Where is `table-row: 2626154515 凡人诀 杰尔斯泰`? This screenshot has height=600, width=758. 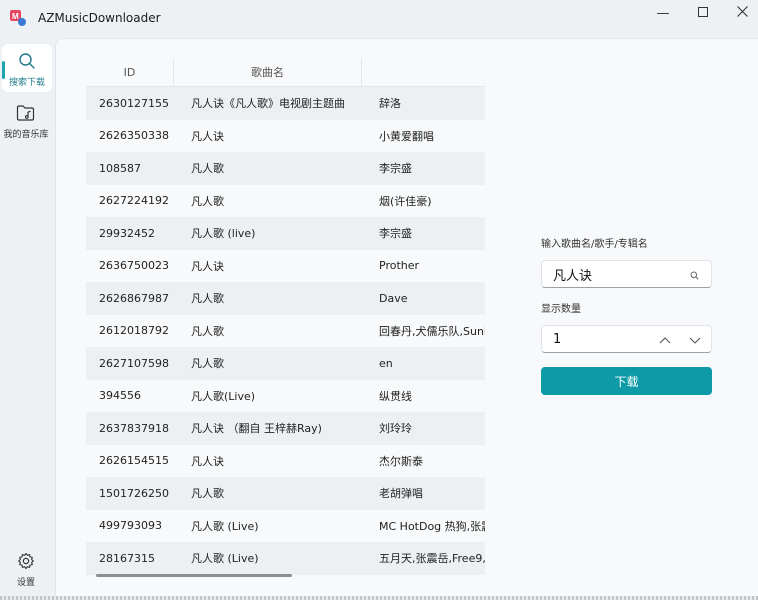 table-row: 2626154515 凡人诀 杰尔斯泰 is located at coordinates (285, 461).